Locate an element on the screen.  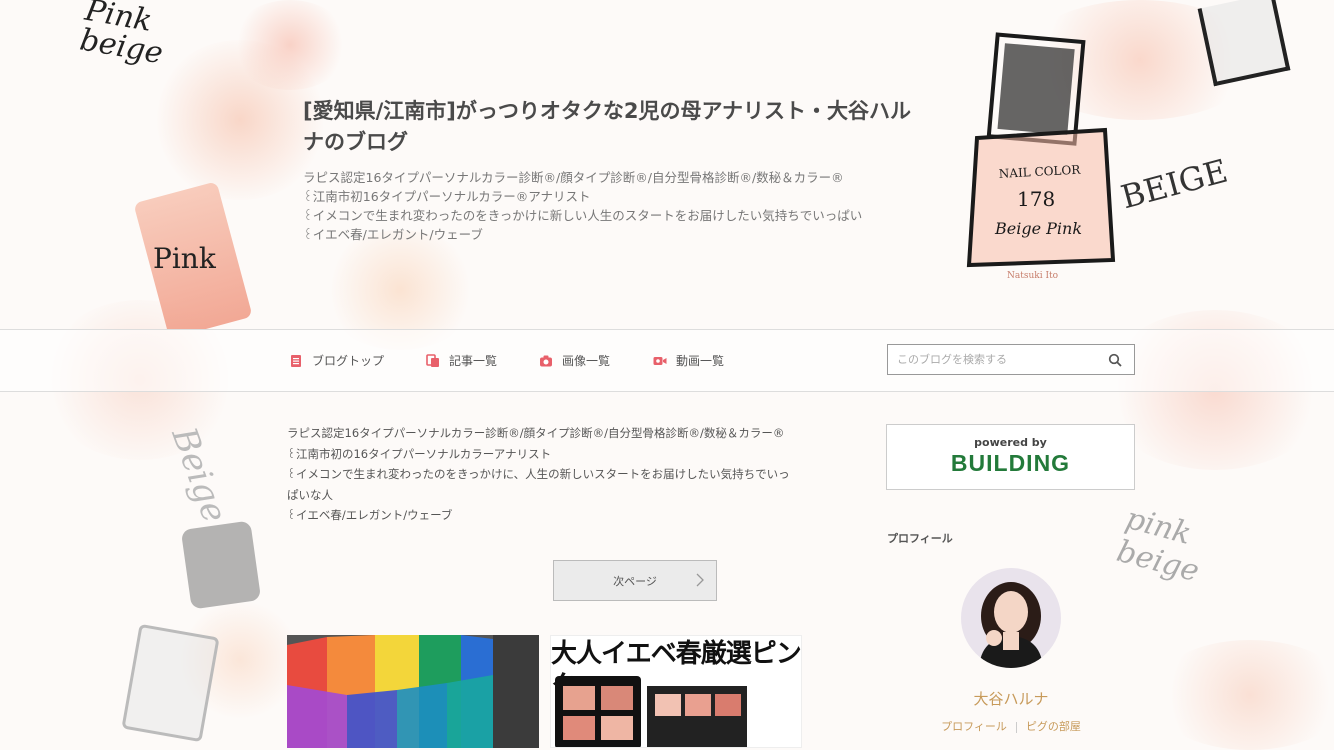
nav-label: 画像一覧 is located at coordinates (586, 361).